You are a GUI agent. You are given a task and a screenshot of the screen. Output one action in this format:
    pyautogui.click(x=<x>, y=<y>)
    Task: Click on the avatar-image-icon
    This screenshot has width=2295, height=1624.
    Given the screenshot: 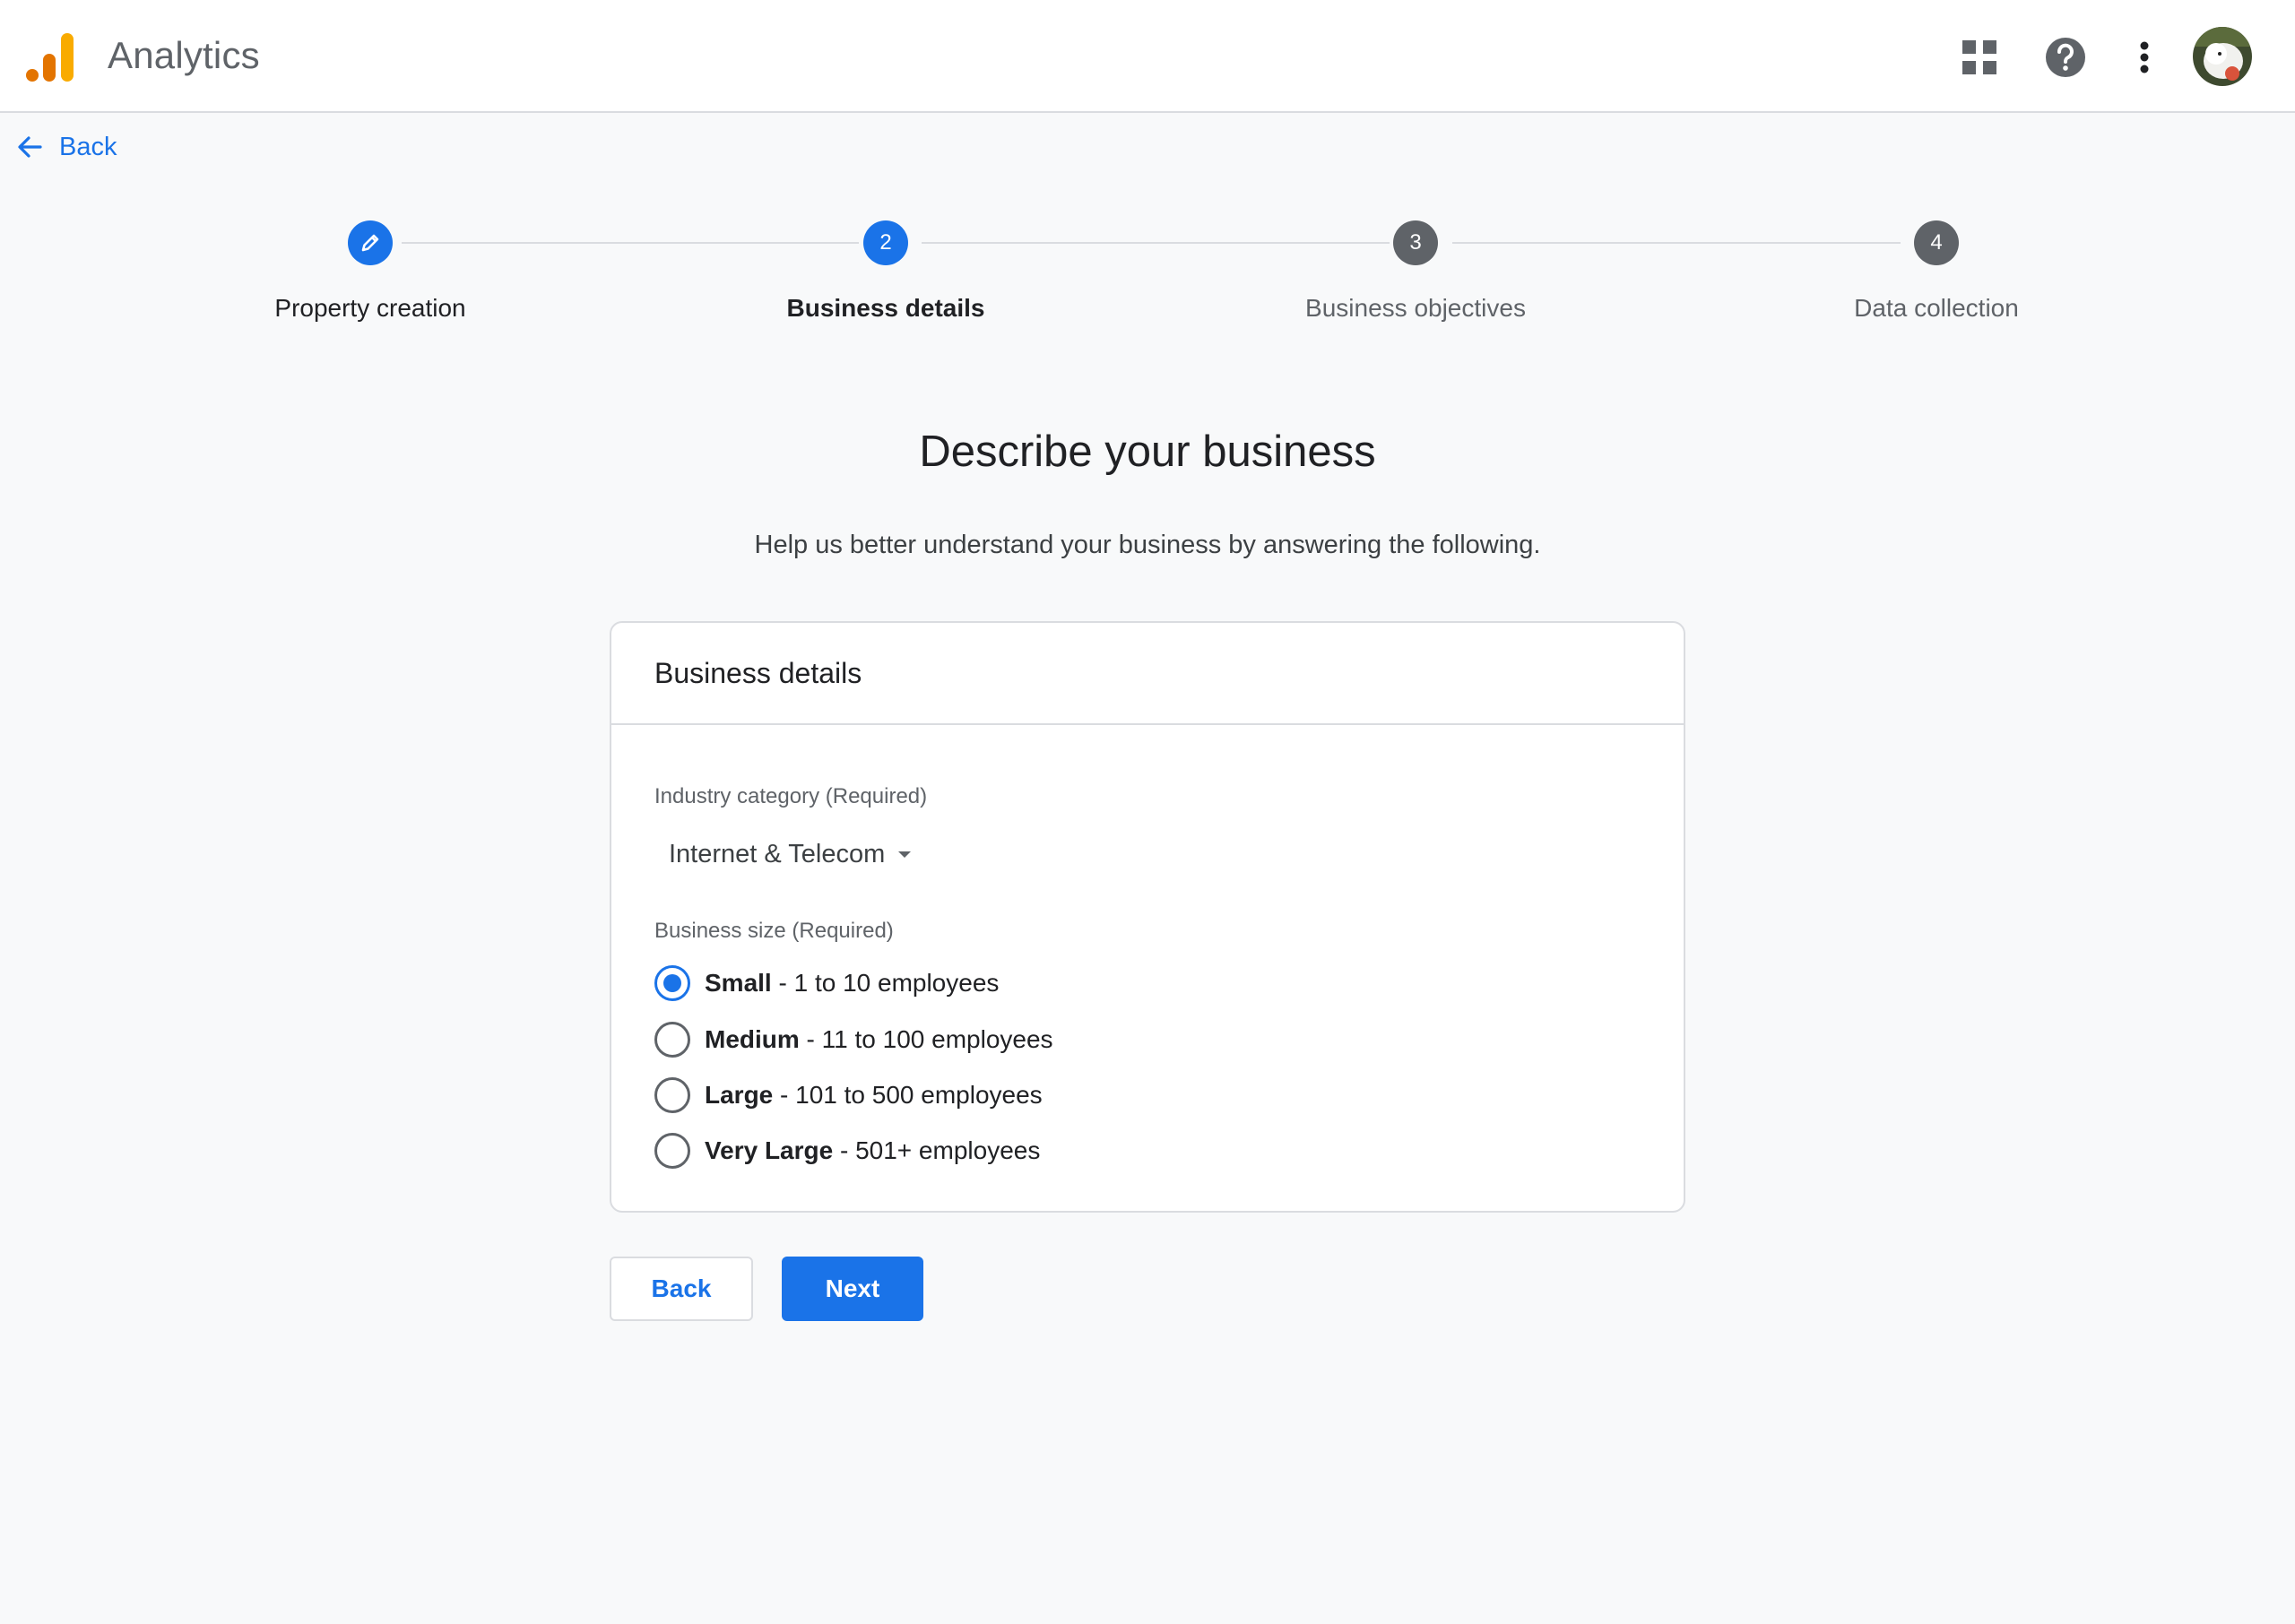 What is the action you would take?
    pyautogui.click(x=2222, y=56)
    